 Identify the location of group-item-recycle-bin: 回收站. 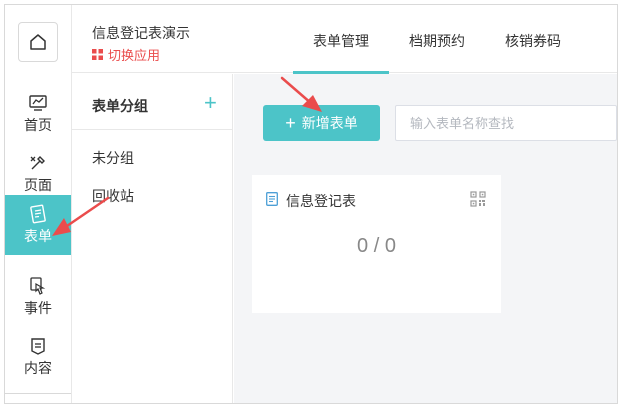
(113, 196).